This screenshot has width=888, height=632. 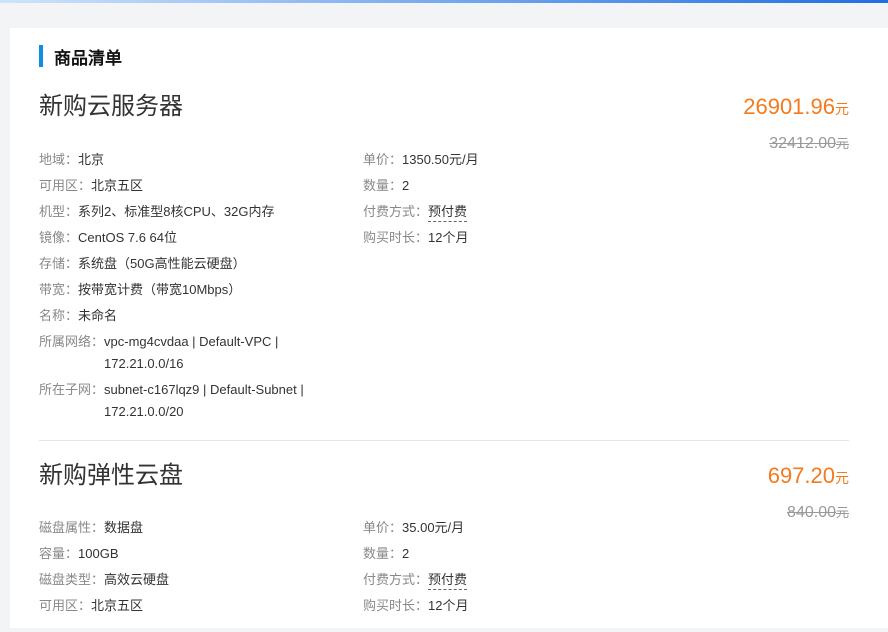 I want to click on section-accent-bar, so click(x=41, y=56).